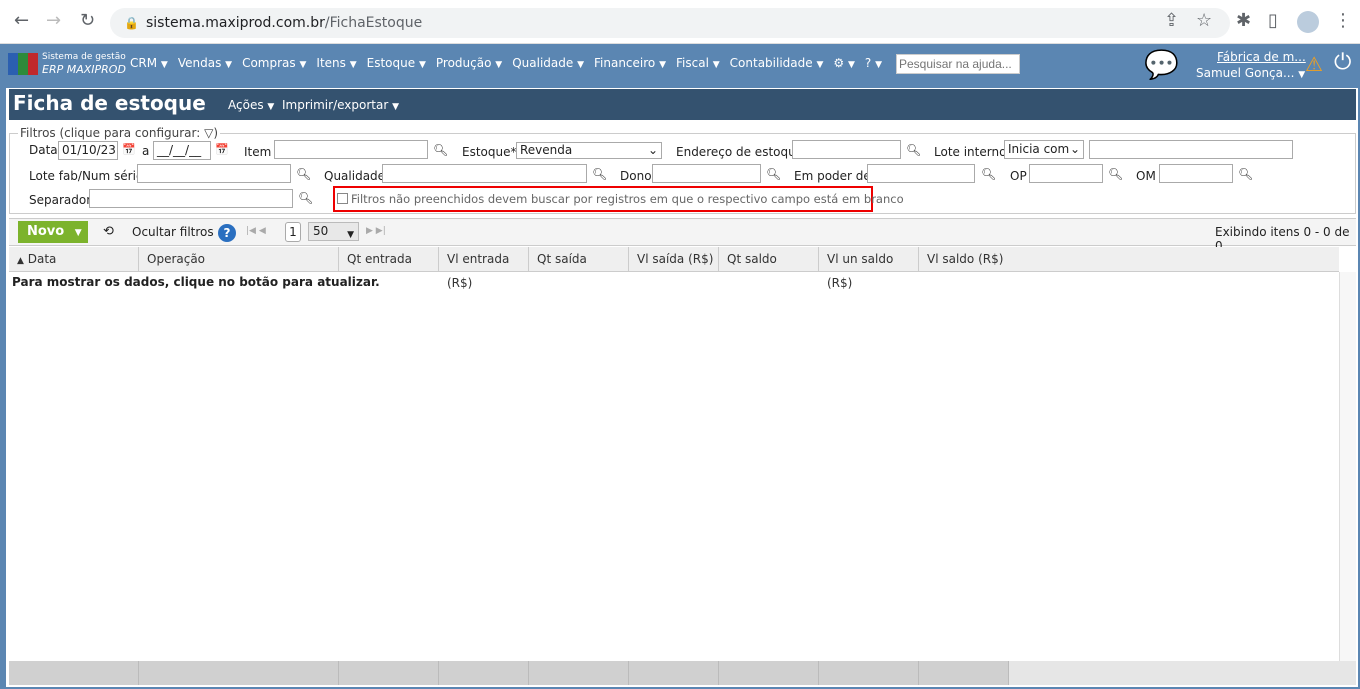 Image resolution: width=1360 pixels, height=689 pixels. Describe the element at coordinates (396, 63) in the screenshot. I see `menu-estoque: Estoque ▼` at that location.